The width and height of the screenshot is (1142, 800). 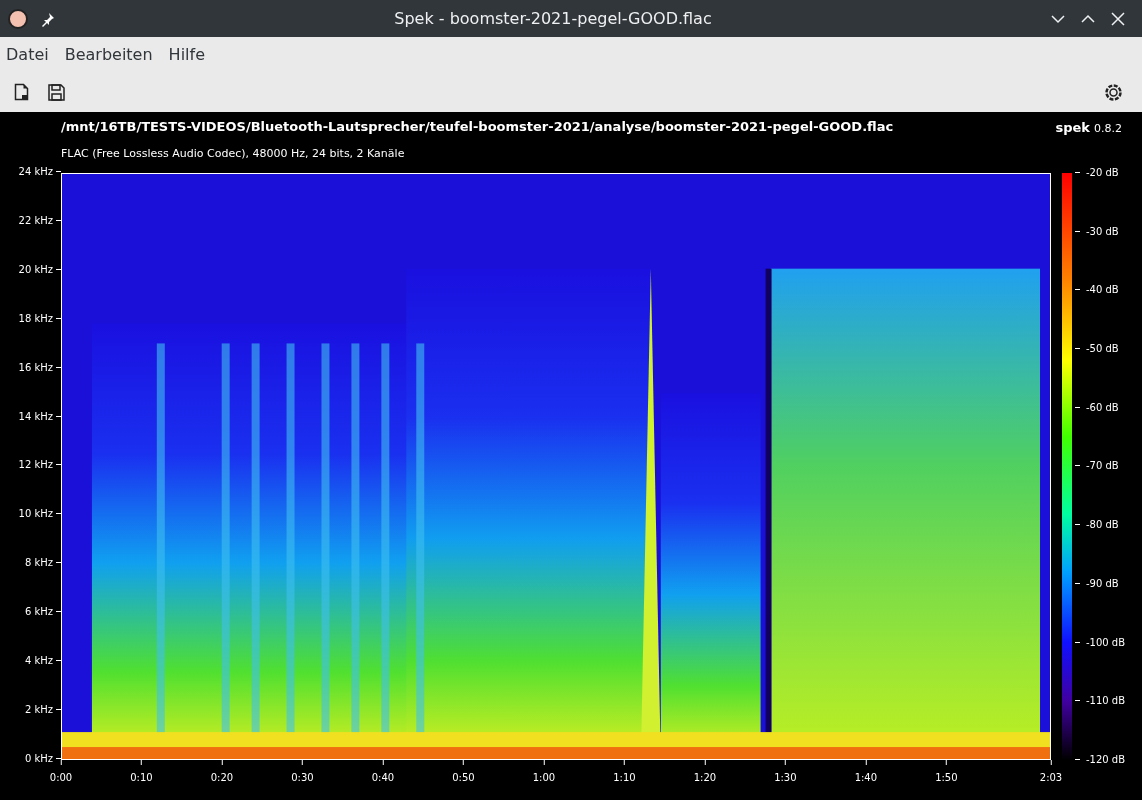 What do you see at coordinates (1106, 759) in the screenshot?
I see `decibel-label: -120 dB` at bounding box center [1106, 759].